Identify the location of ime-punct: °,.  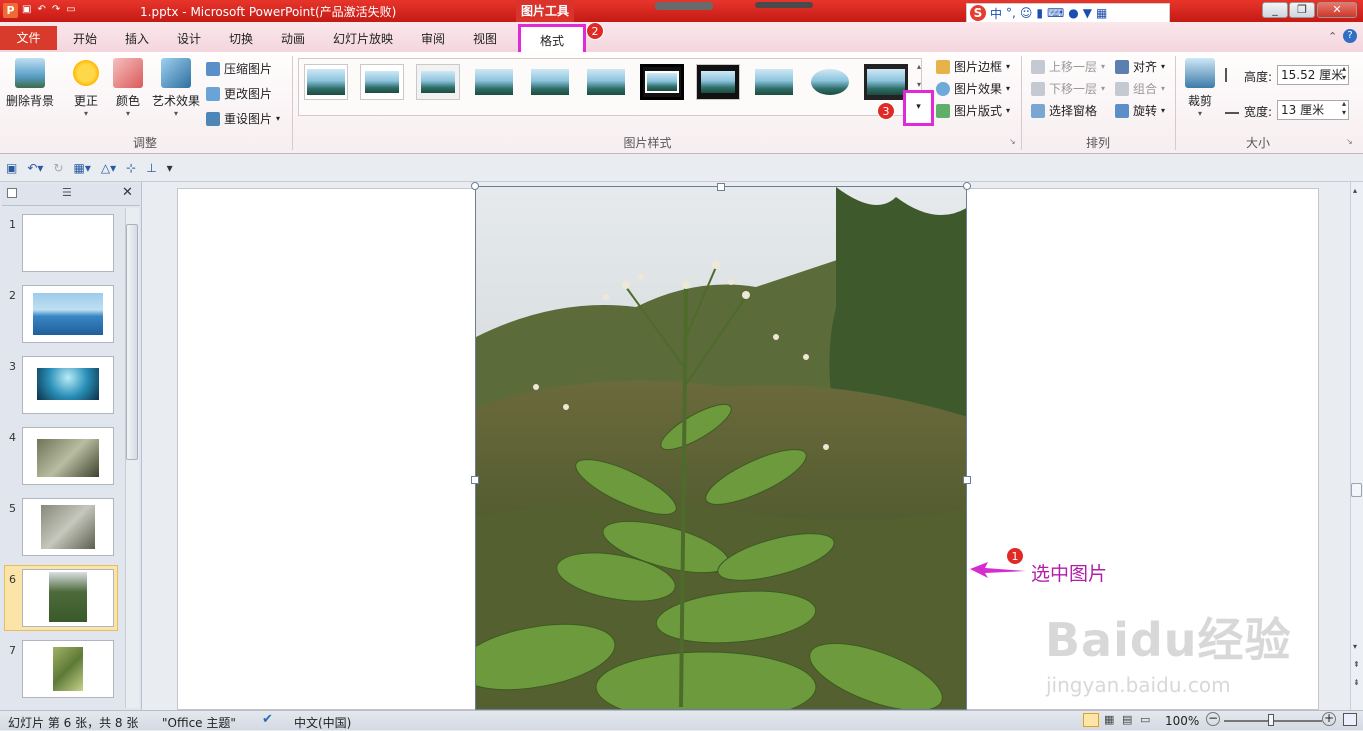
(1011, 13).